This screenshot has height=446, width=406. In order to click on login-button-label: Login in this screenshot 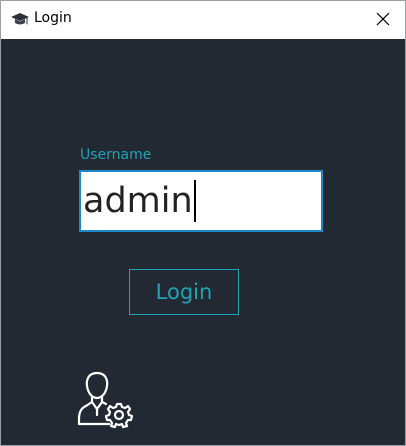, I will do `click(184, 292)`.